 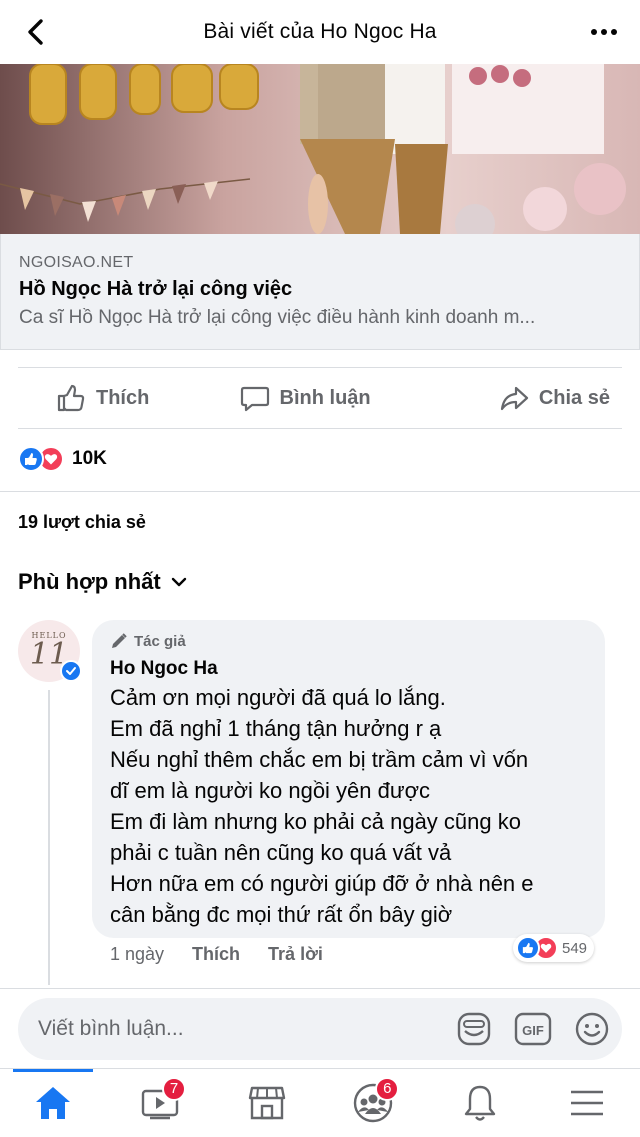 What do you see at coordinates (474, 1029) in the screenshot?
I see `sticker-icon` at bounding box center [474, 1029].